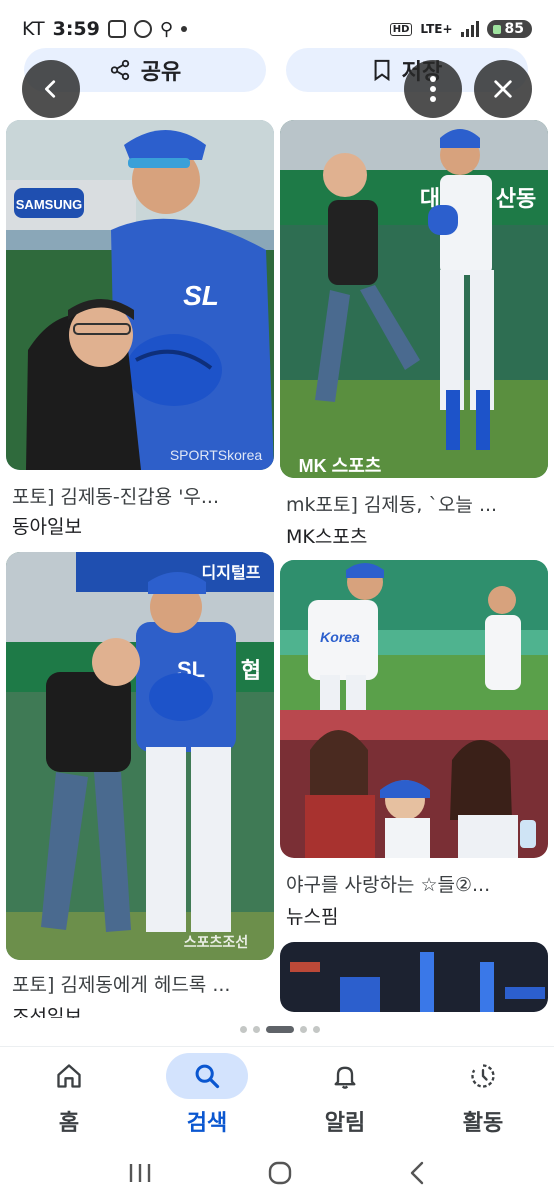 This screenshot has width=554, height=1200. Describe the element at coordinates (116, 29) in the screenshot. I see `screenshot-icon` at that location.